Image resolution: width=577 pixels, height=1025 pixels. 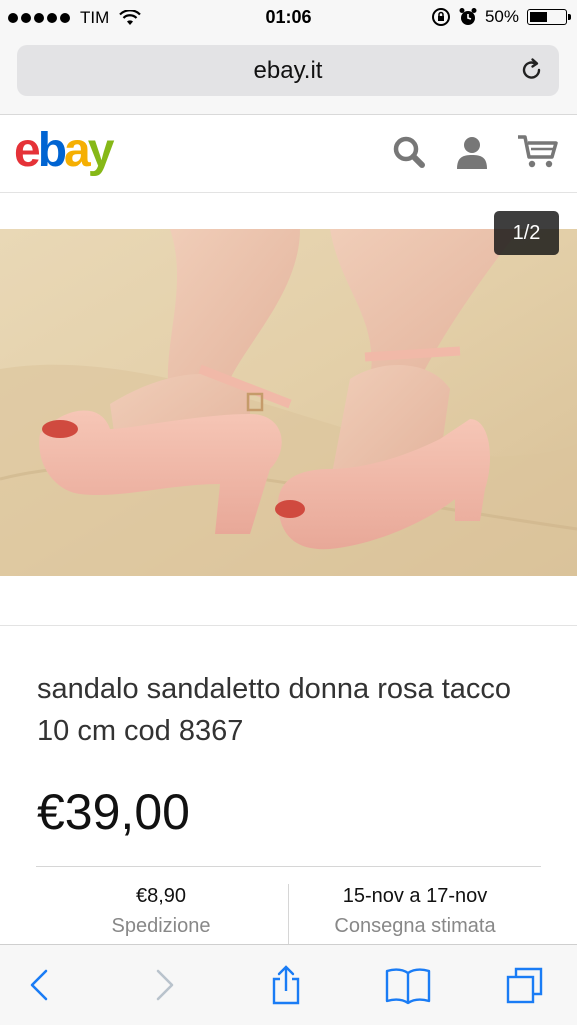 I want to click on logo-letter-b: b, so click(x=52, y=150).